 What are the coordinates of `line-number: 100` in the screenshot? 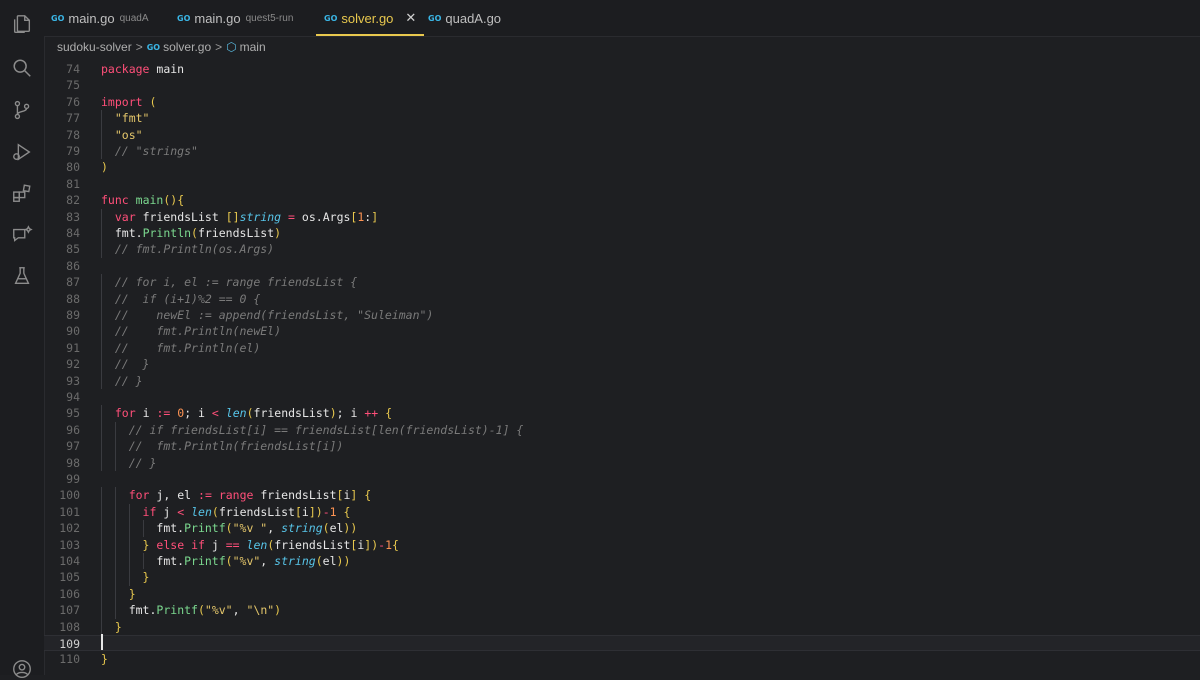 It's located at (69, 495).